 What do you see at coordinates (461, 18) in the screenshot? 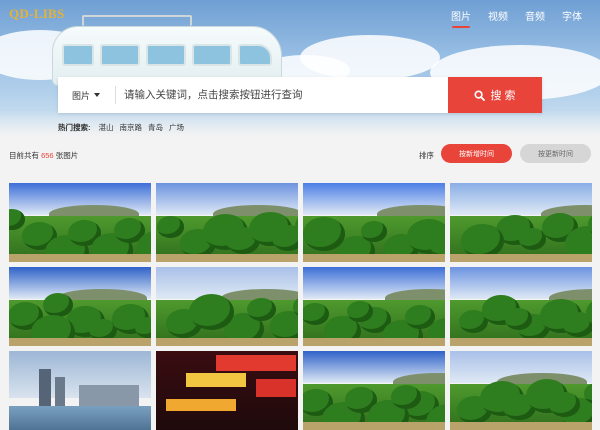
I see `nav-item-images: 图片` at bounding box center [461, 18].